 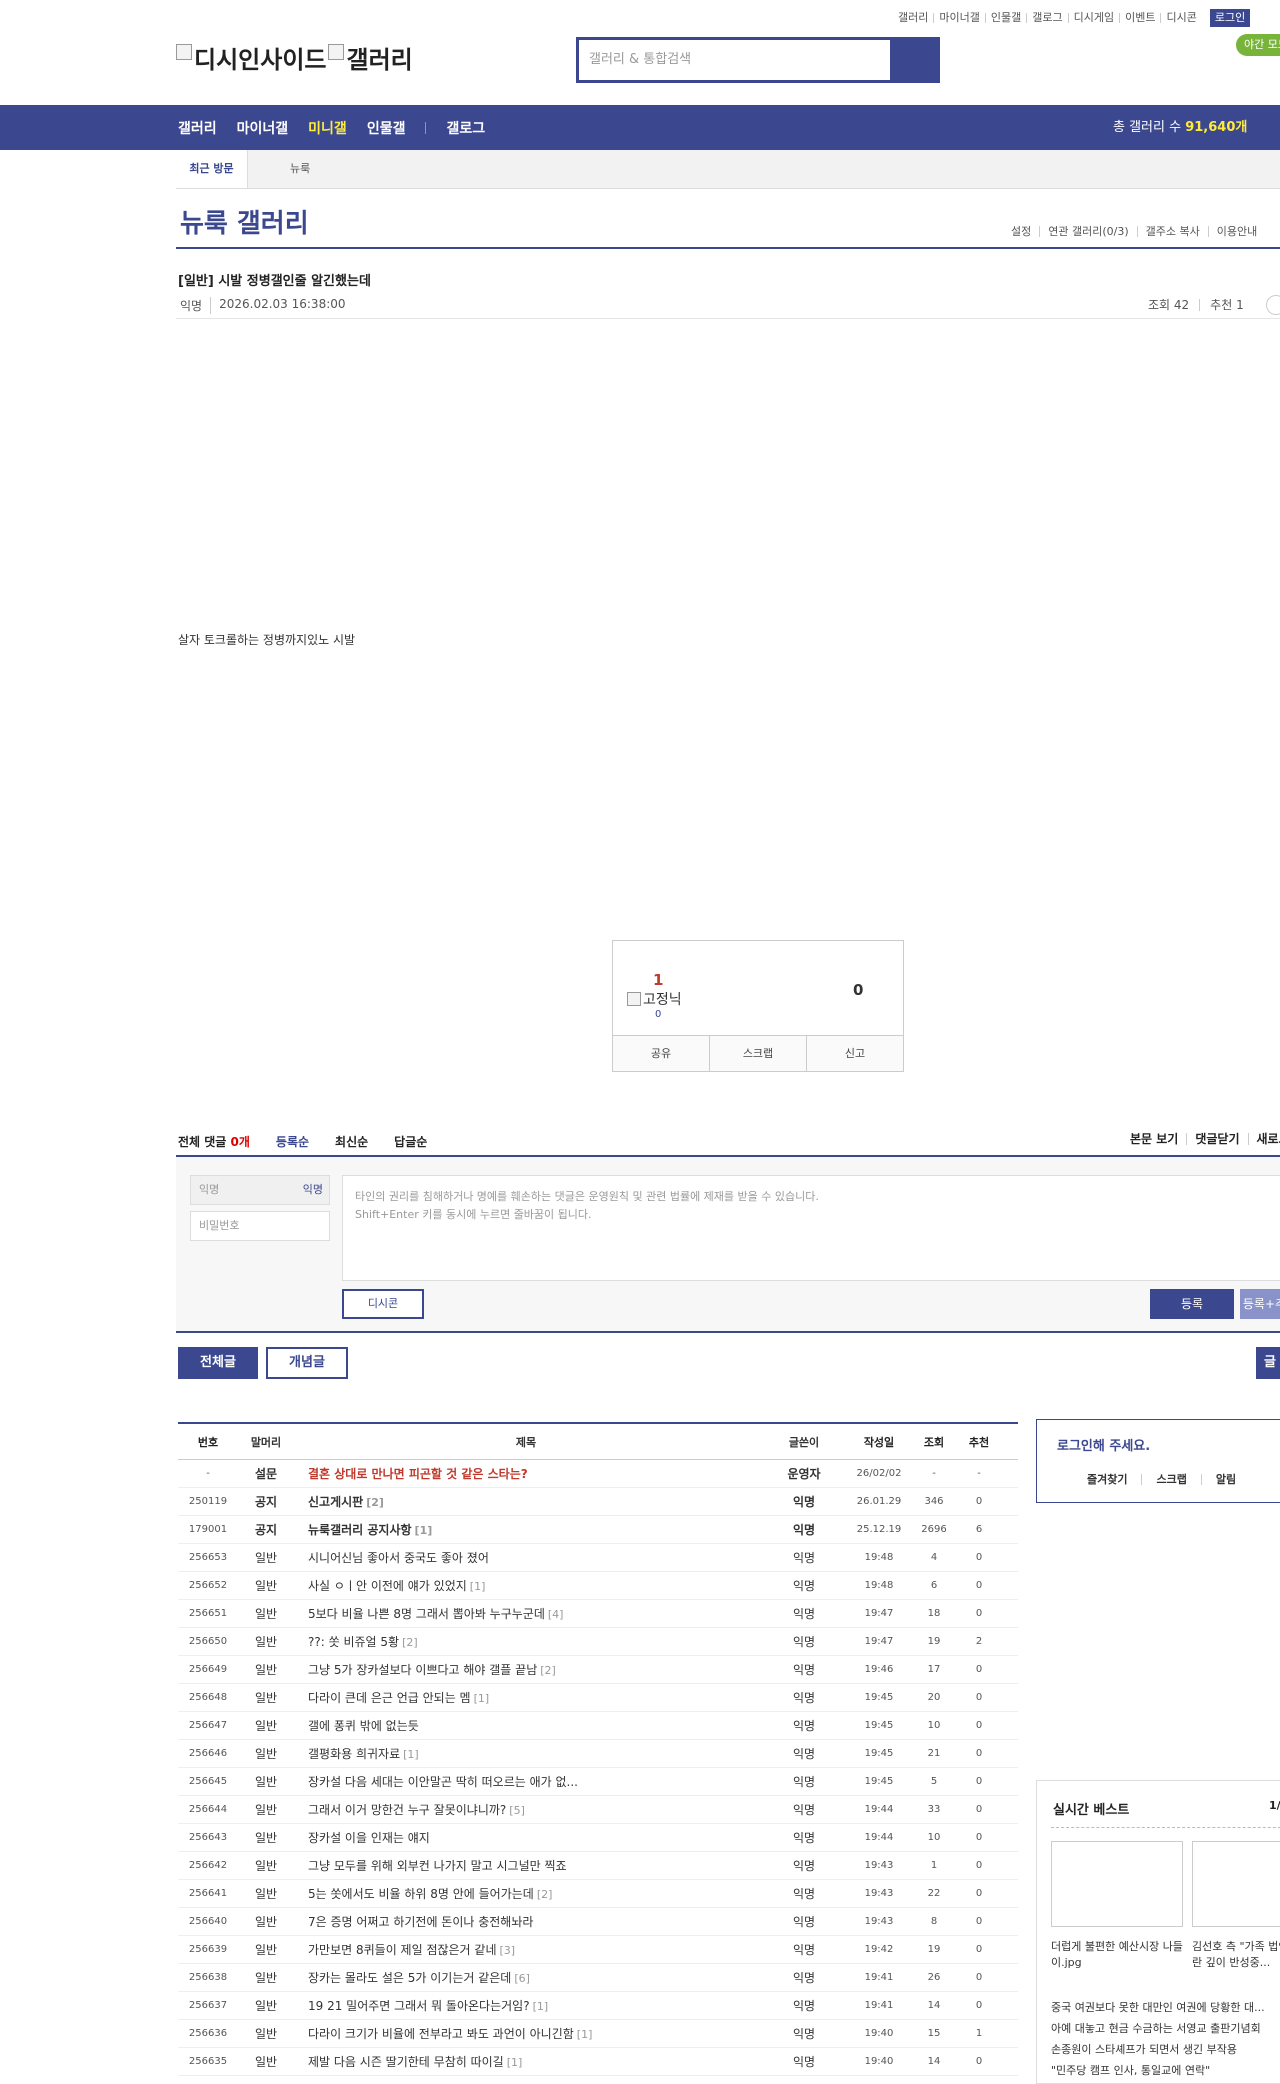 I want to click on login-button: 로그인, so click(x=1230, y=18).